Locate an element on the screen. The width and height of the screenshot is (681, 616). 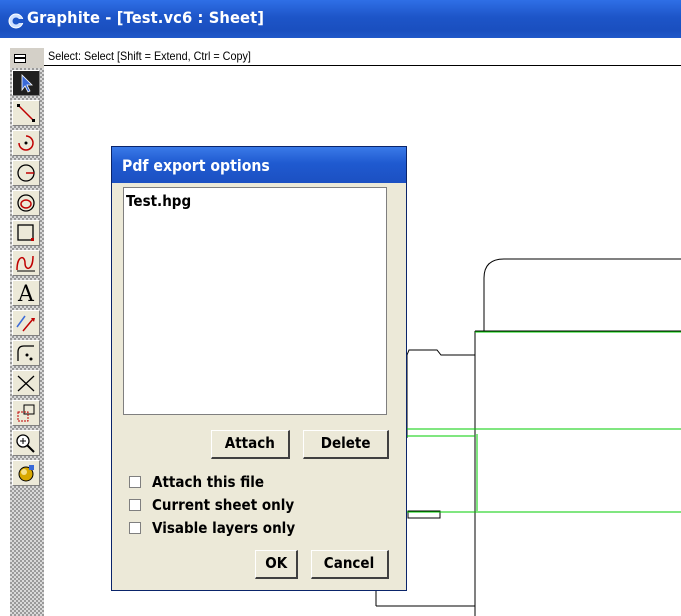
window-title-bar: Graphite - [Test.vc6 : Sheet] is located at coordinates (340, 19).